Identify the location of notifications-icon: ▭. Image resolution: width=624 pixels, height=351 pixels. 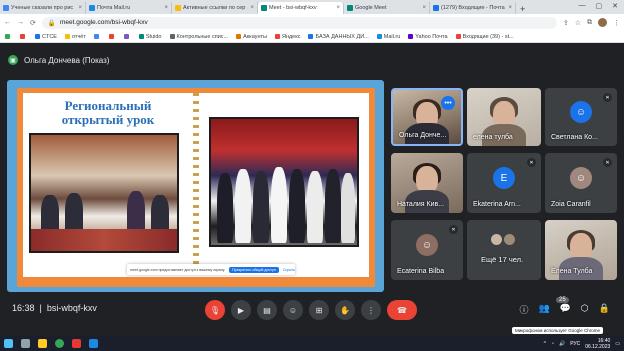
(617, 344).